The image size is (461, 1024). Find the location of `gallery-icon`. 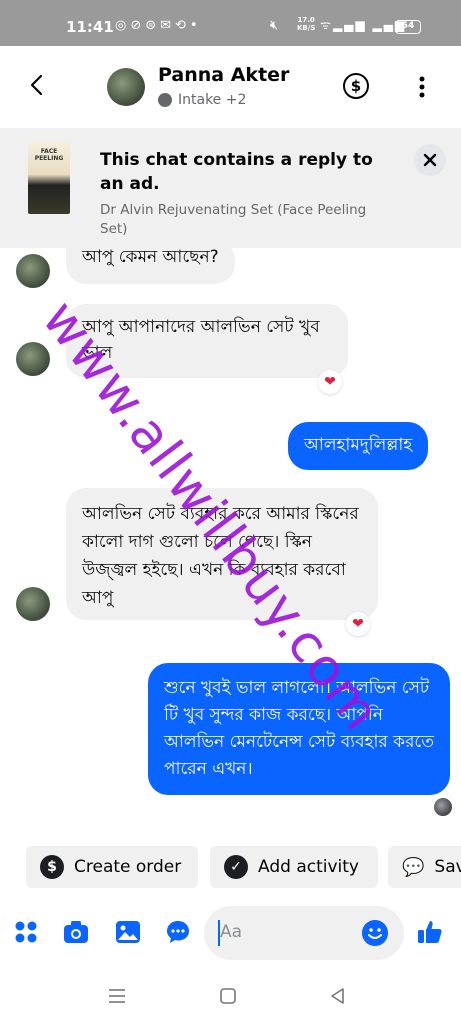

gallery-icon is located at coordinates (128, 932).